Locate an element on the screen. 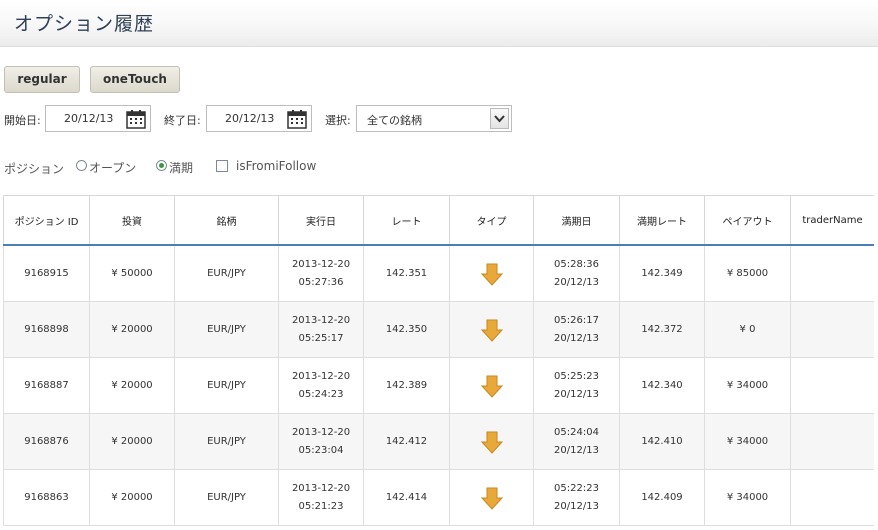  start-date-field: 20/12/13 is located at coordinates (98, 118).